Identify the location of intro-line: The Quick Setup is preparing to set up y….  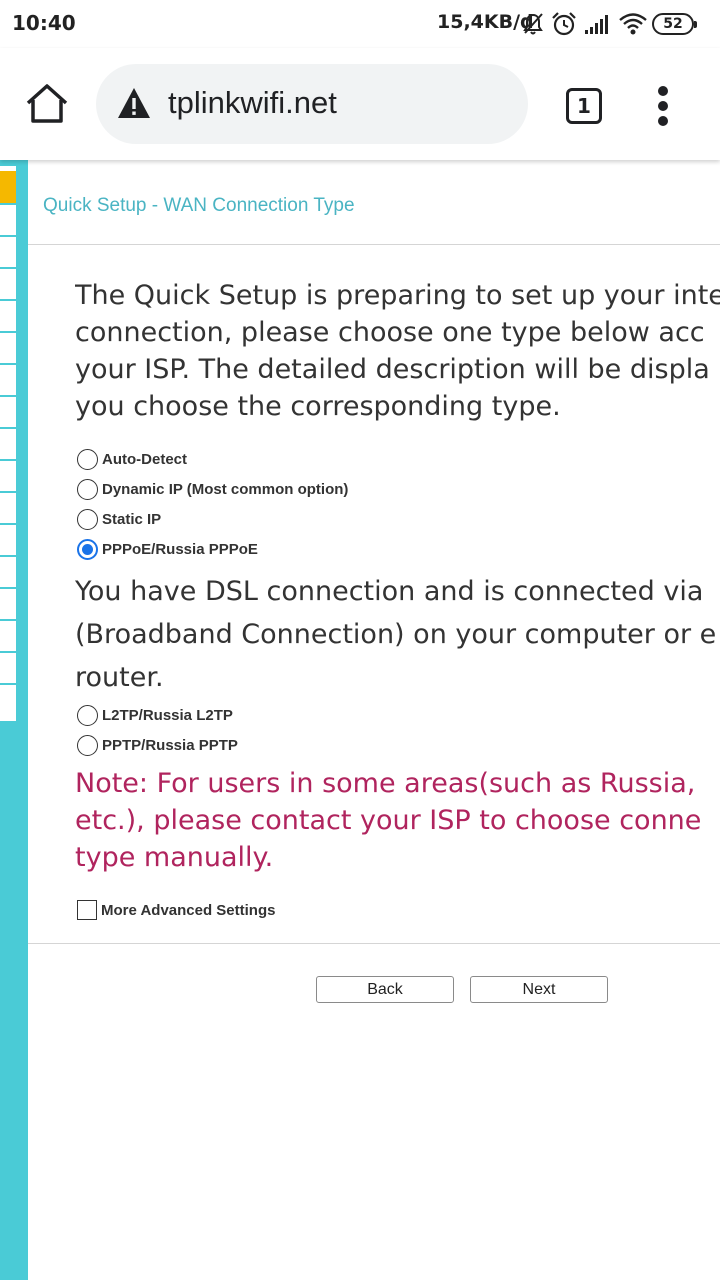
(397, 295).